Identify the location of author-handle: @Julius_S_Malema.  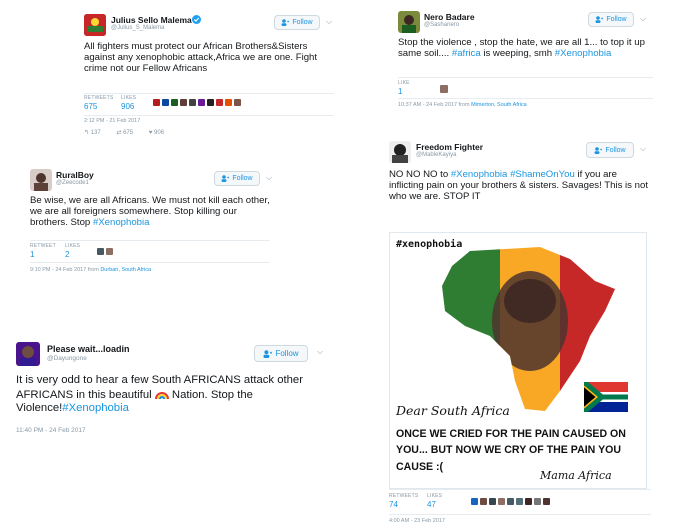
(137, 28).